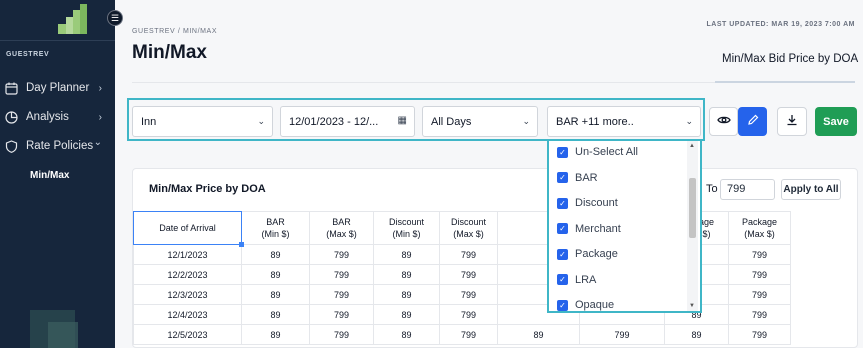  I want to click on calendar-icon, so click(11, 88).